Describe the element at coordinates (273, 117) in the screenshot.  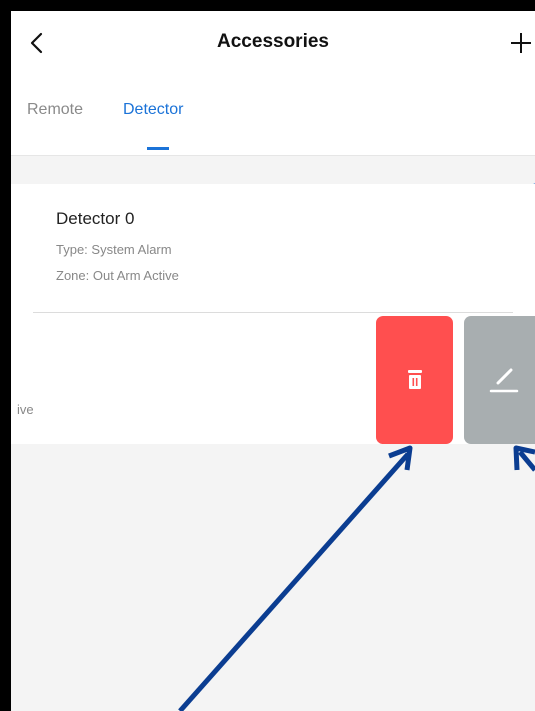
I see `tab-bar: Remote Detector` at that location.